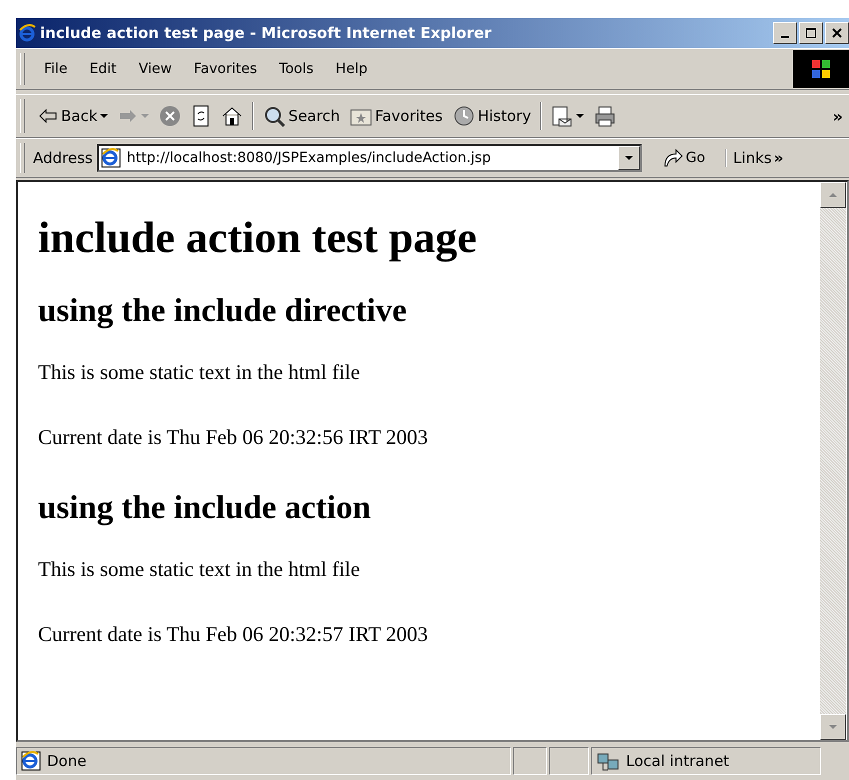 The width and height of the screenshot is (849, 780). Describe the element at coordinates (351, 69) in the screenshot. I see `menu-item: Help` at that location.